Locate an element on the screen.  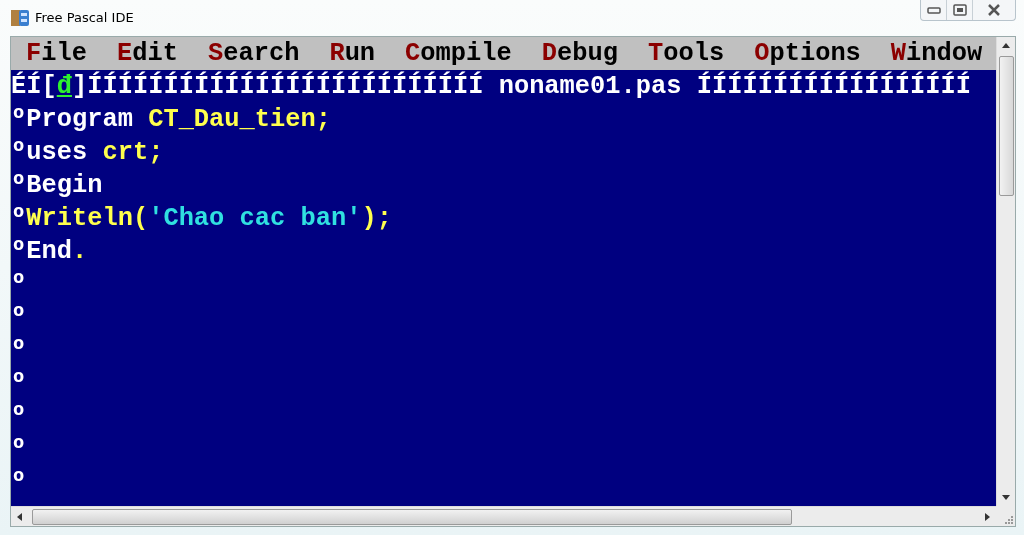
minimize-icon is located at coordinates (933, 10).